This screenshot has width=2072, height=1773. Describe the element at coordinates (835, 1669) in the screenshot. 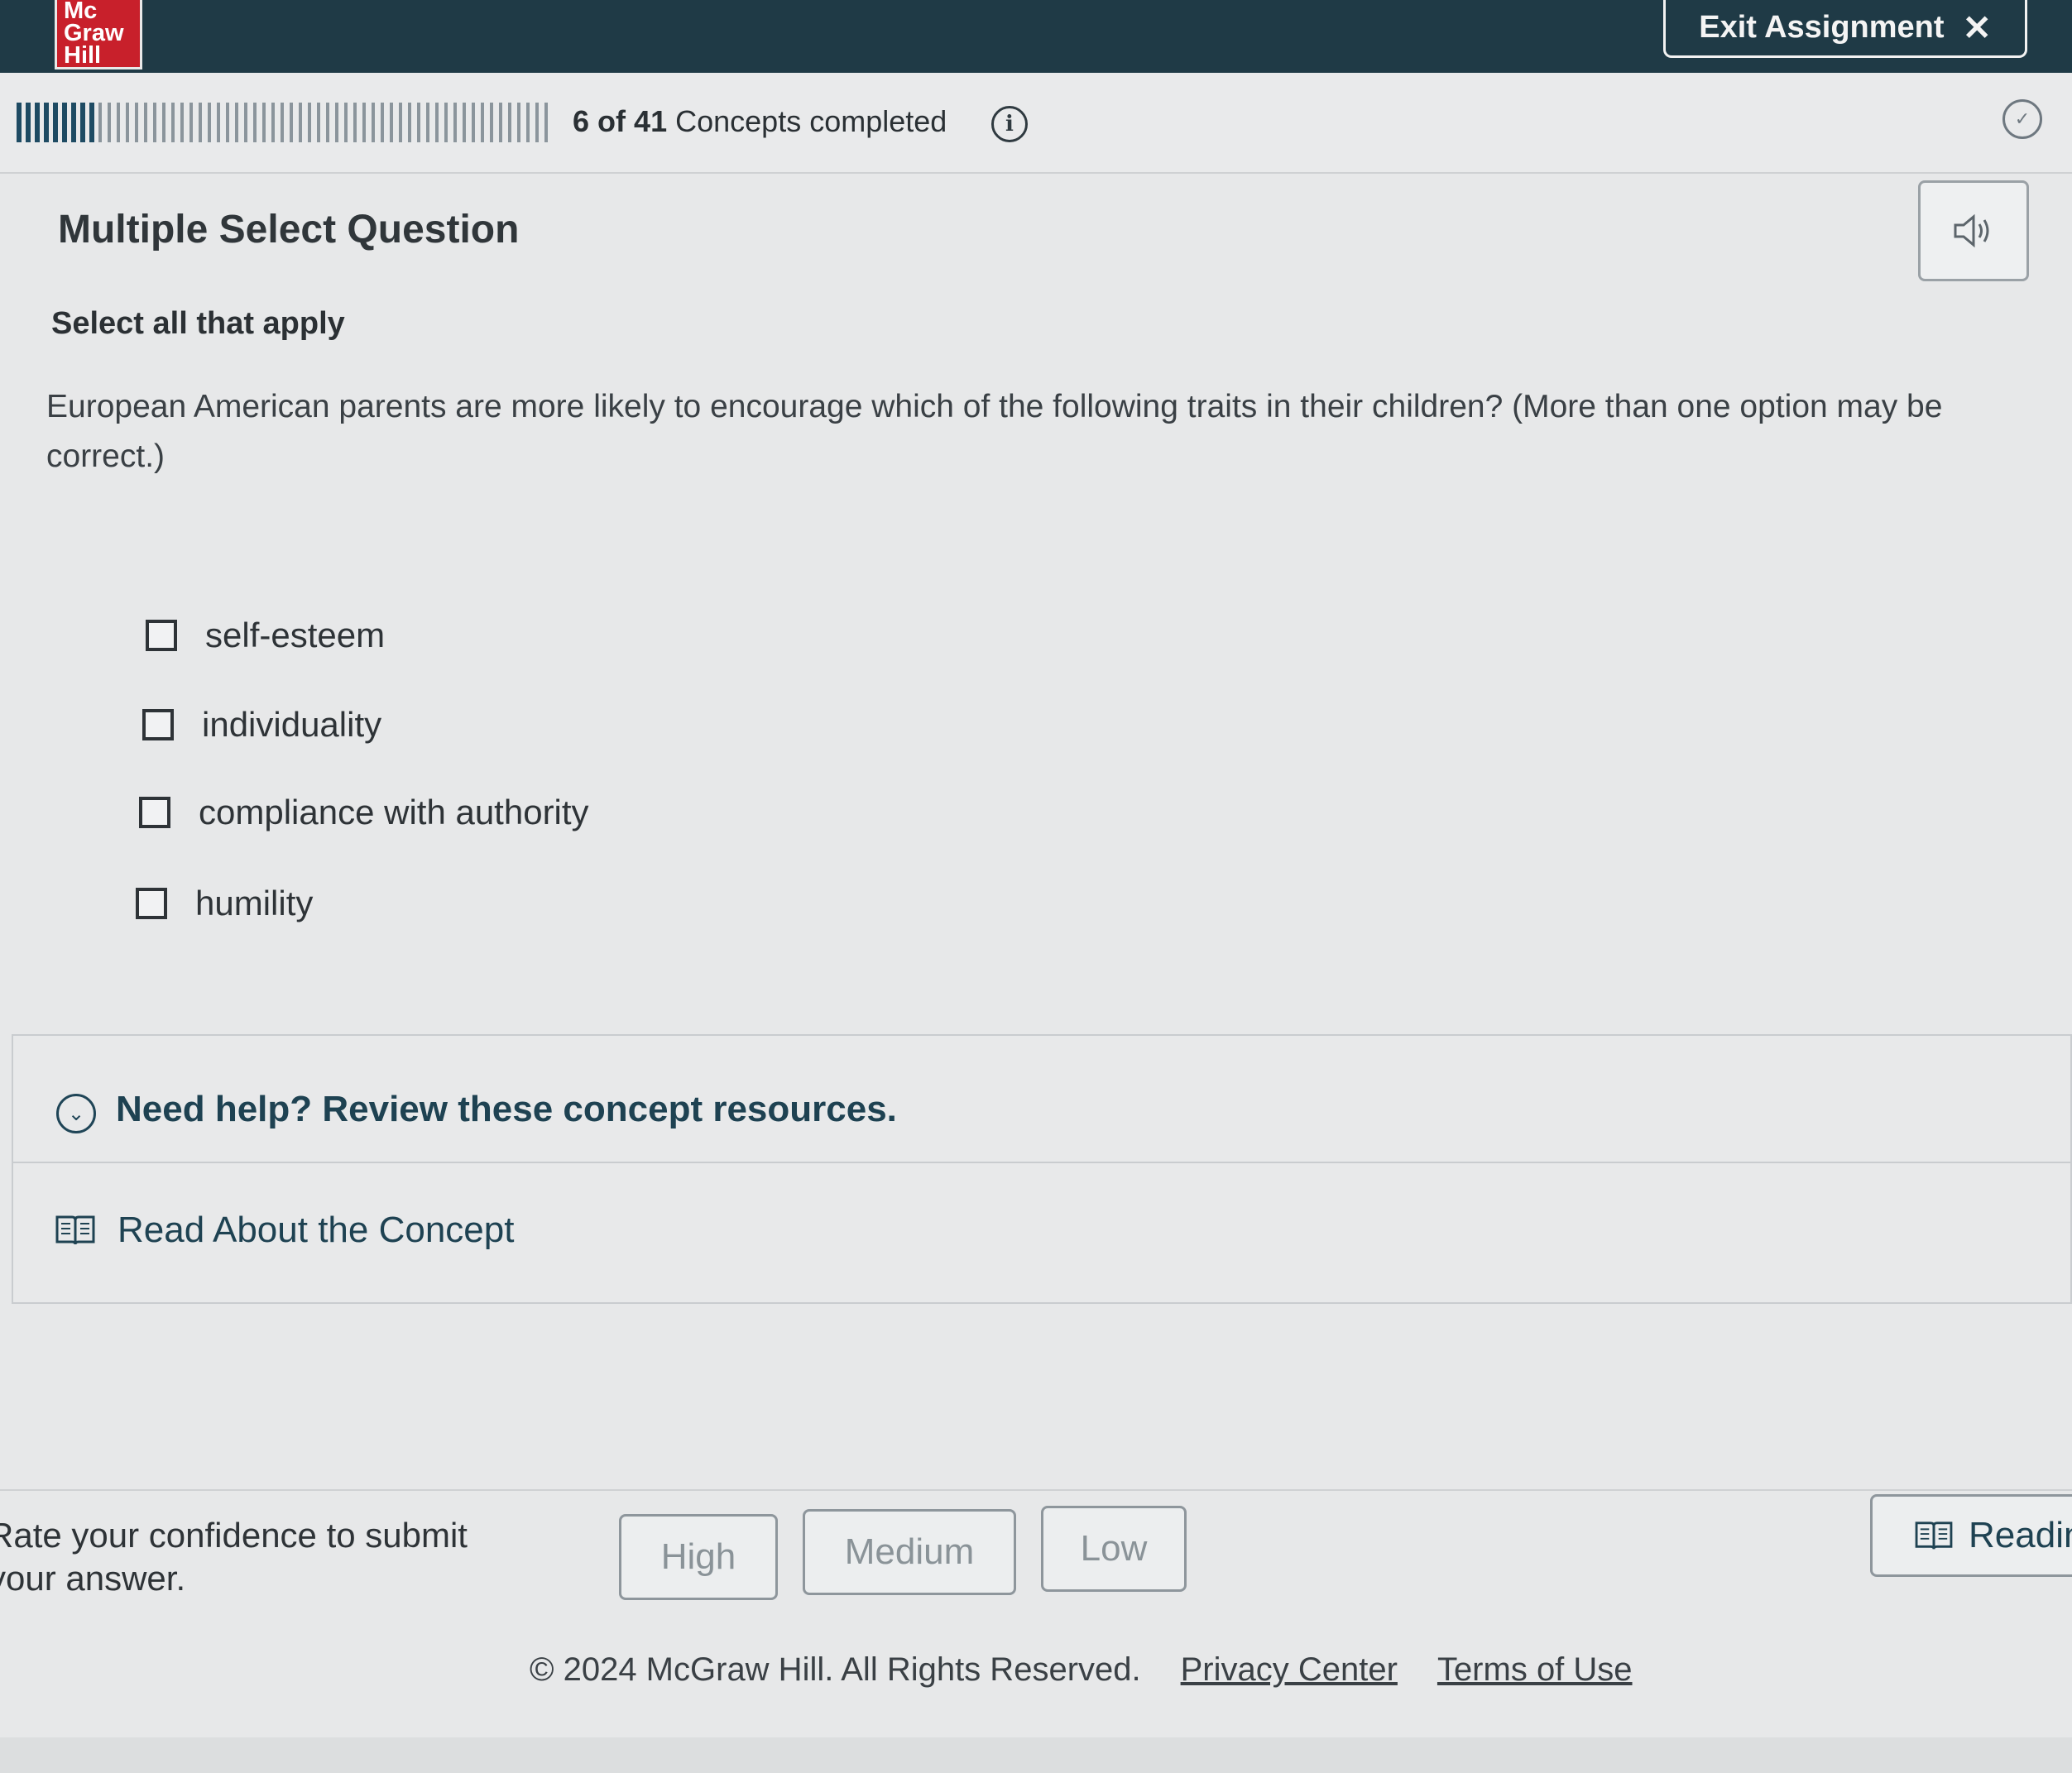

I see `copyright-text: © 2024 McGraw Hill. All Rights Reserved.` at that location.